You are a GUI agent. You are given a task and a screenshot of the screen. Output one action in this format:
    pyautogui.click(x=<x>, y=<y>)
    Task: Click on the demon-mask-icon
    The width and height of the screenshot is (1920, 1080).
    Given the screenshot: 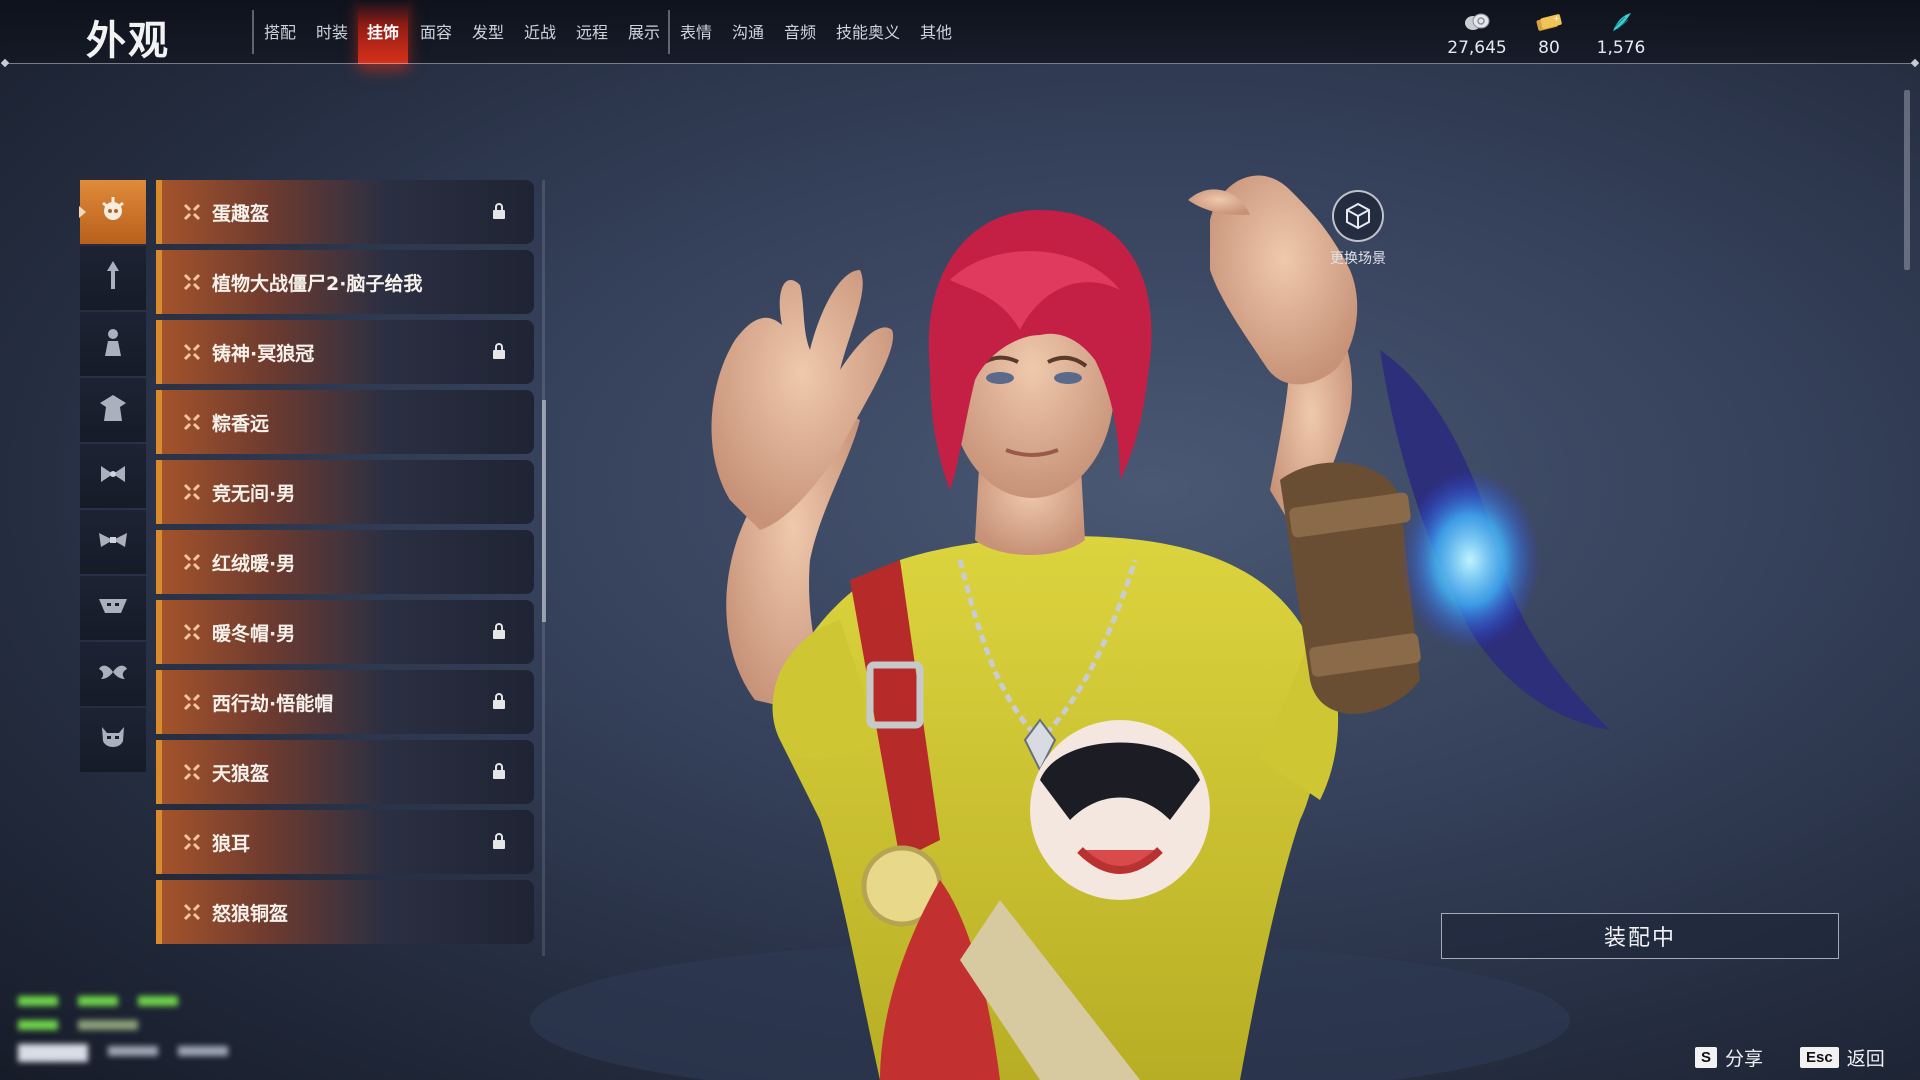 What is the action you would take?
    pyautogui.click(x=113, y=740)
    